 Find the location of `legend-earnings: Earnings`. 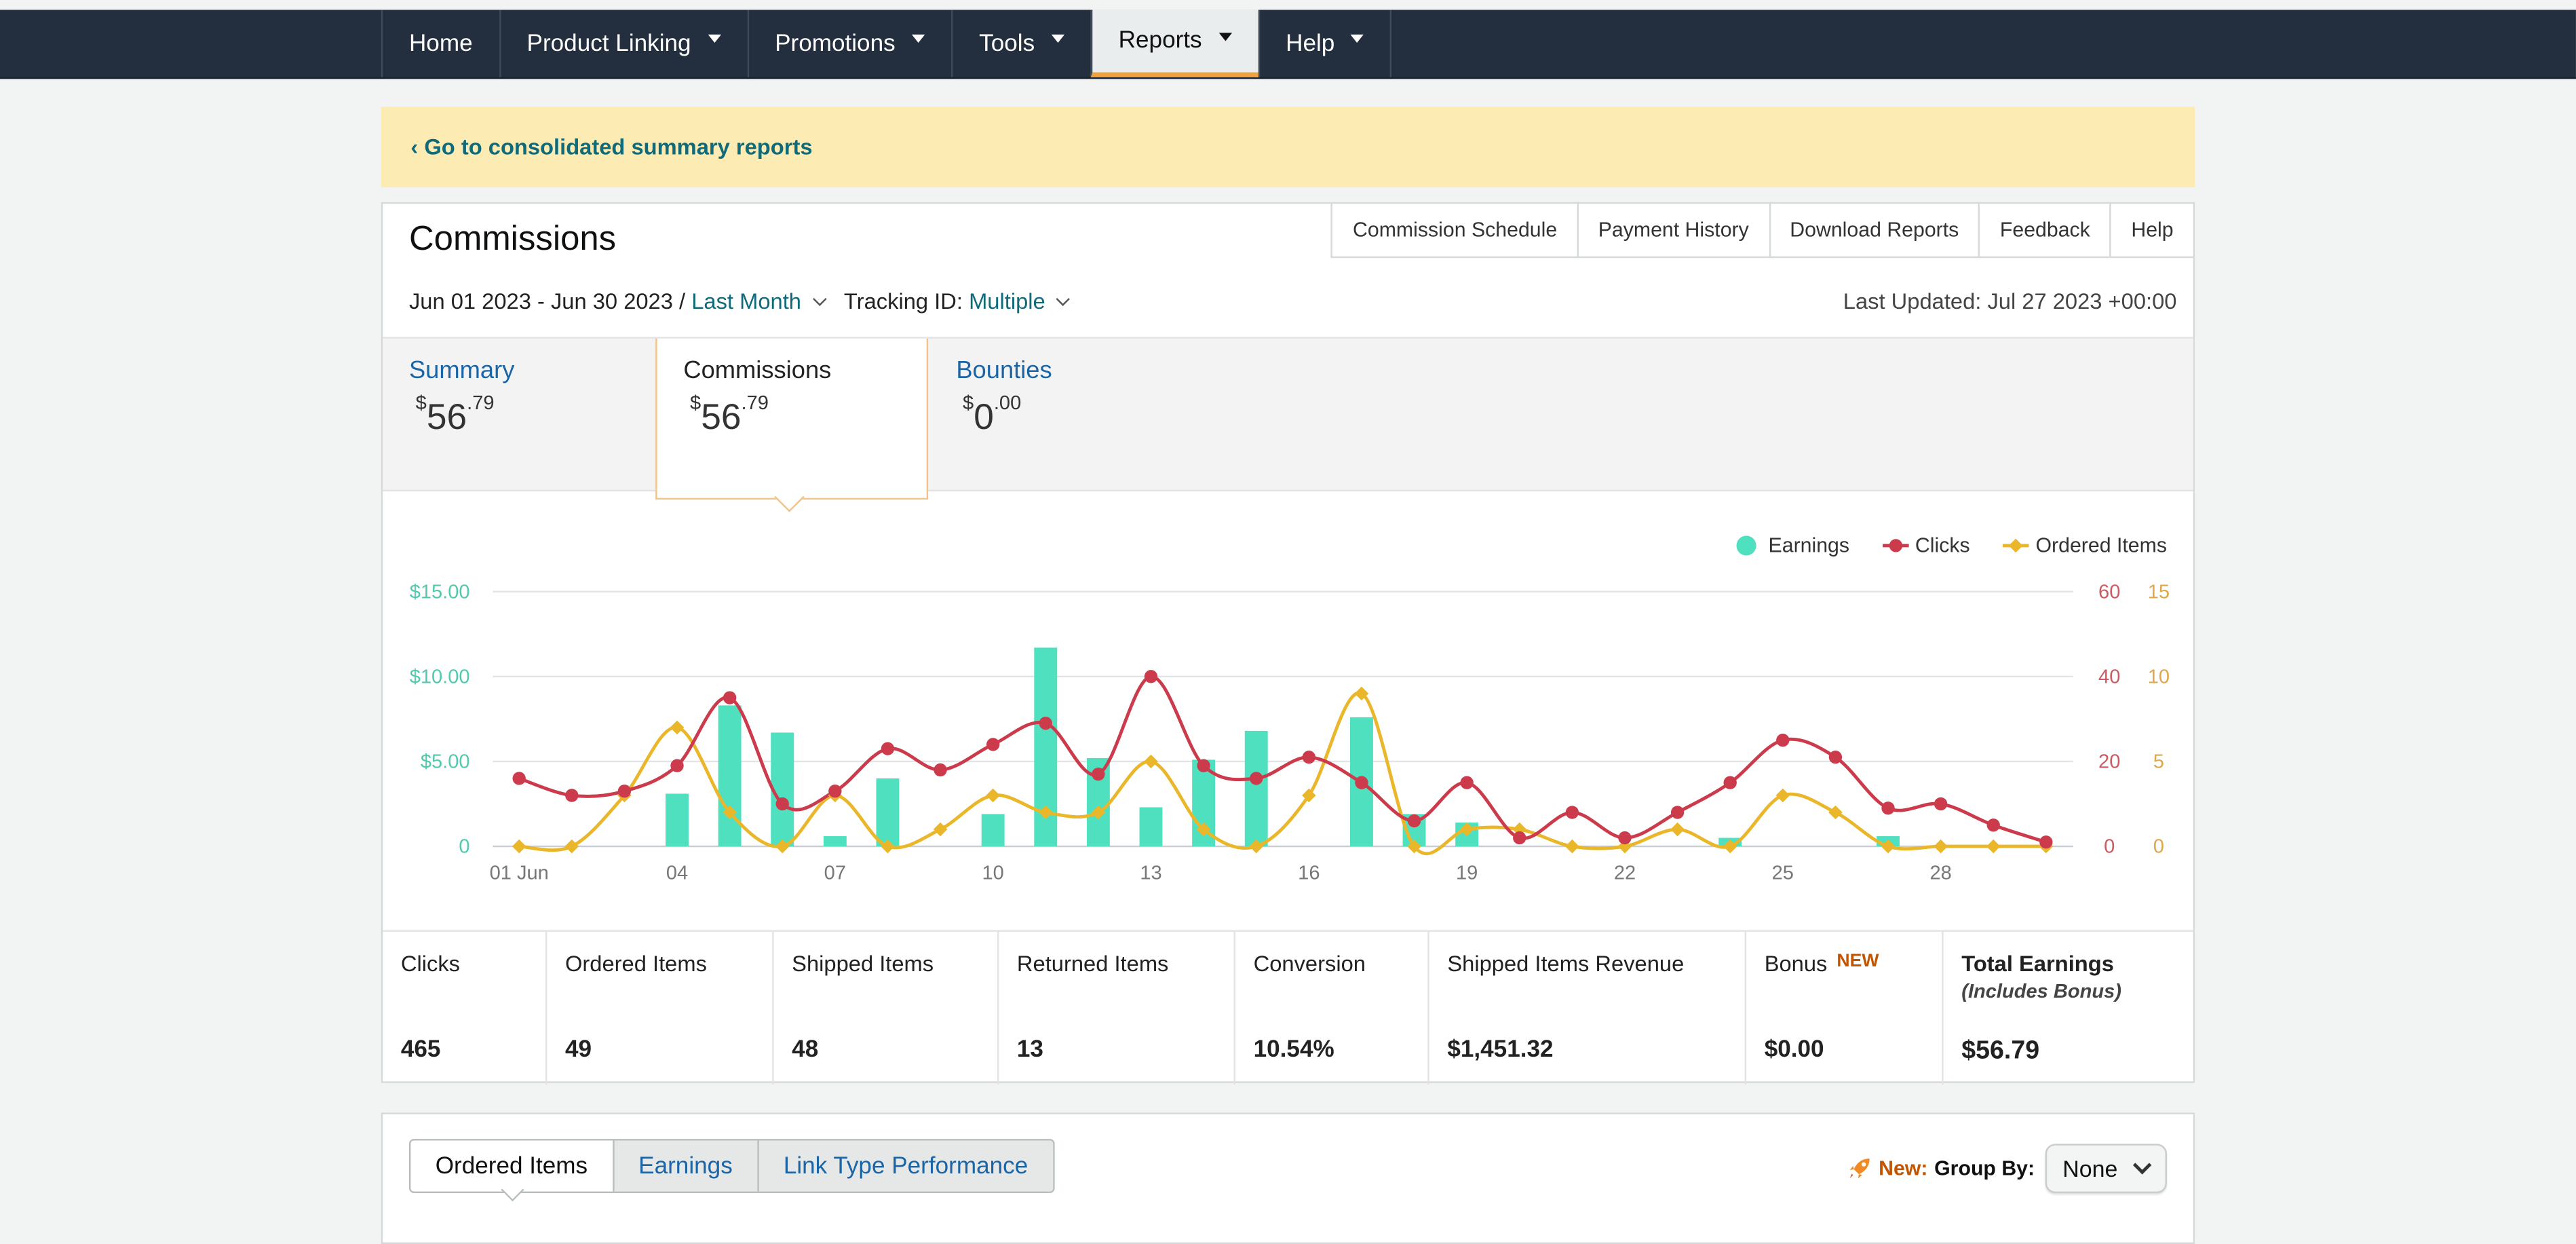

legend-earnings: Earnings is located at coordinates (1792, 545).